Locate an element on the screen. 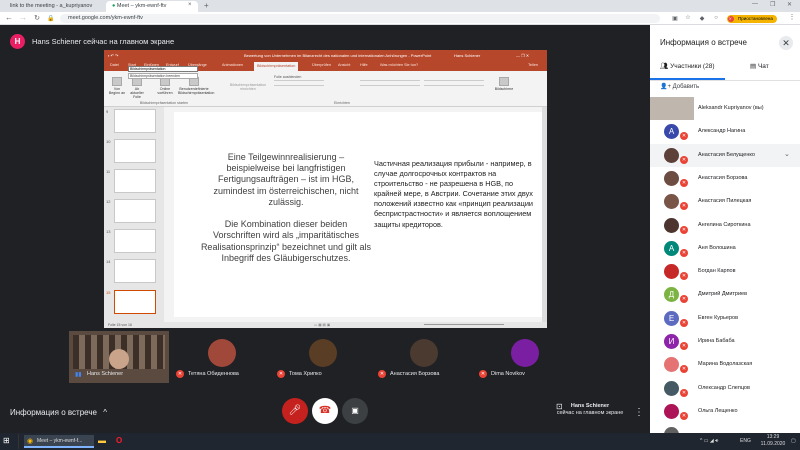  meeting-details-button: Информация о встрече ^ is located at coordinates (58, 412).